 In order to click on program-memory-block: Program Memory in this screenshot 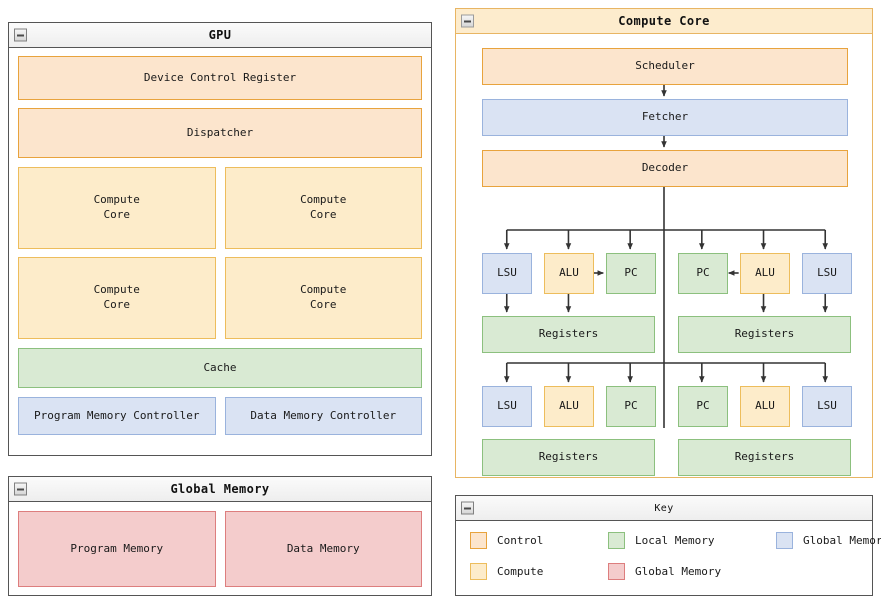, I will do `click(117, 549)`.